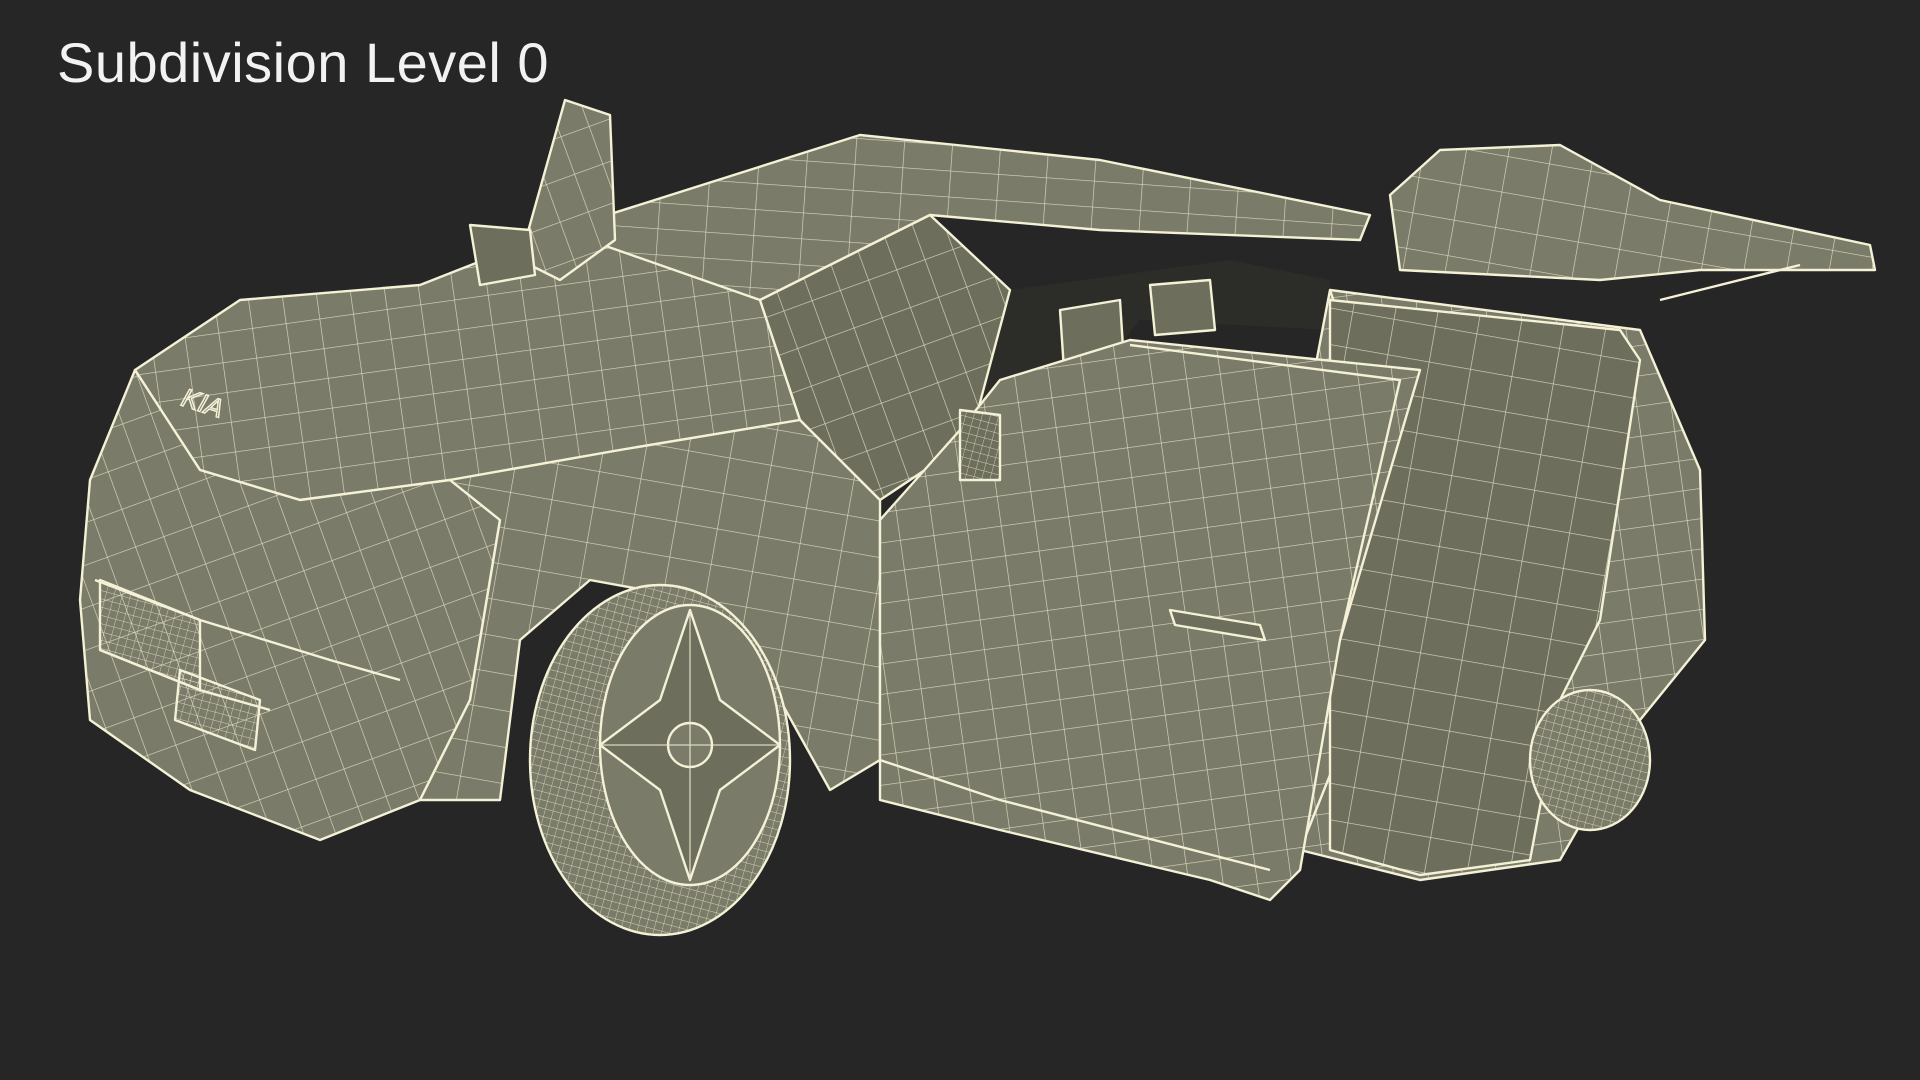 Image resolution: width=1920 pixels, height=1080 pixels. What do you see at coordinates (980, 445) in the screenshot?
I see `side-mirror-right` at bounding box center [980, 445].